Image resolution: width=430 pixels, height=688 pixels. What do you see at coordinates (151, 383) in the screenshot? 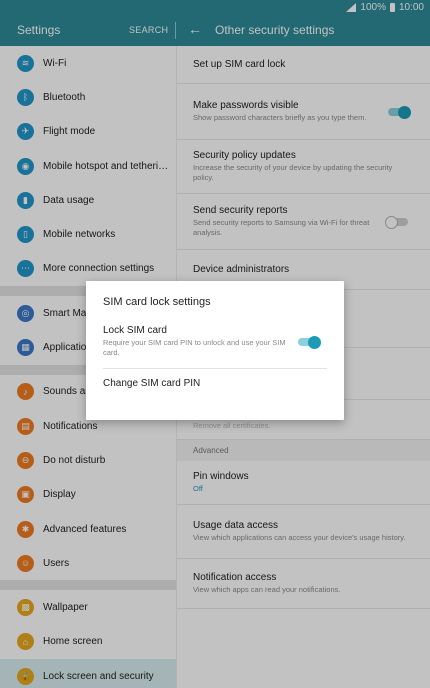
I see `change-sim-pin-option: Change SIM card PIN` at bounding box center [151, 383].